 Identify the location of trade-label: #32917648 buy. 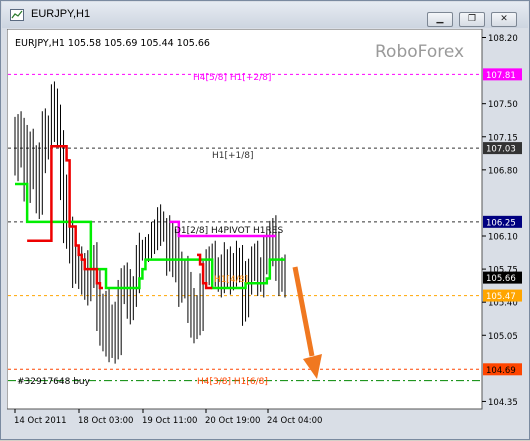
(54, 382).